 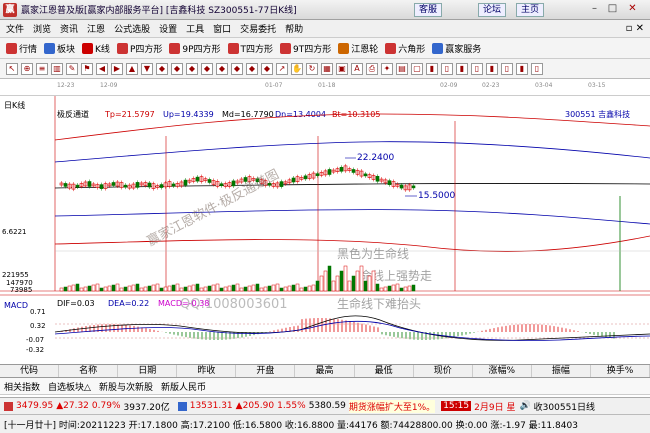 What do you see at coordinates (147, 68) in the screenshot?
I see `down-icon: ▼` at bounding box center [147, 68].